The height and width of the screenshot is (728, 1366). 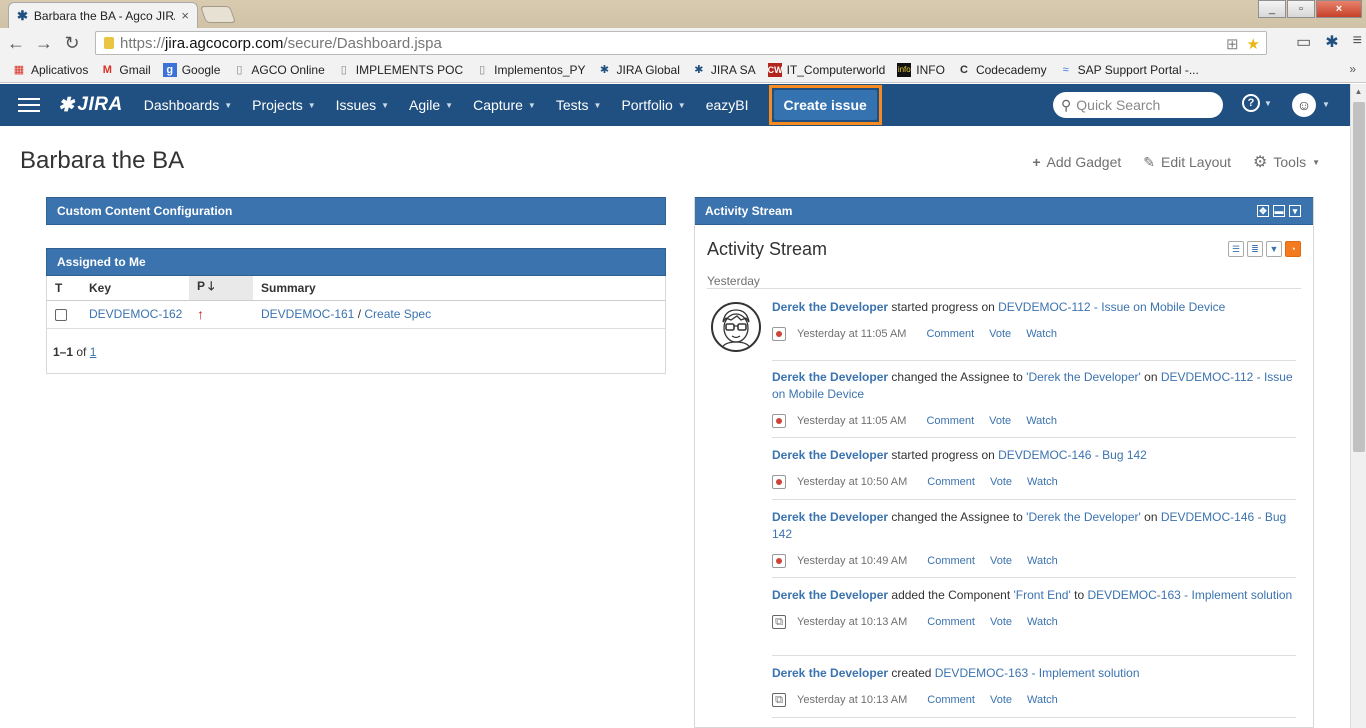 I want to click on pagination-total-link: 1, so click(x=93, y=352).